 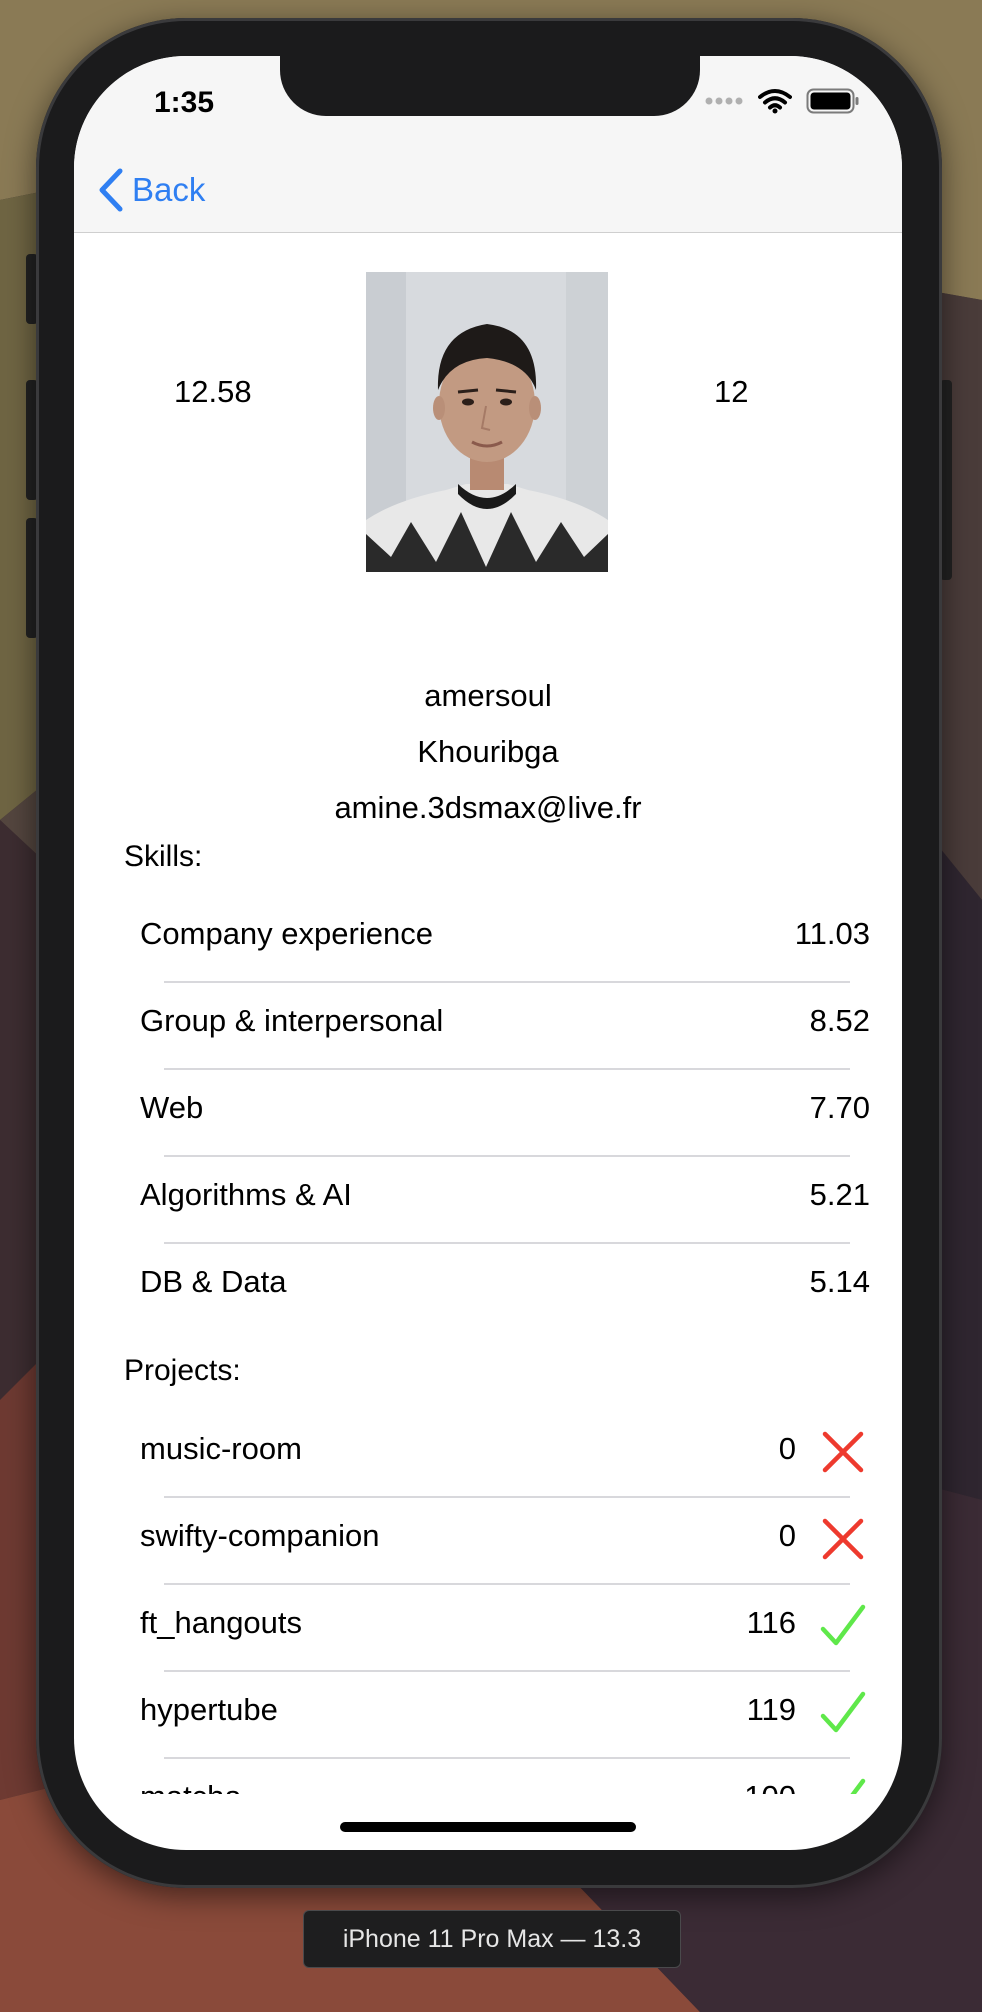 What do you see at coordinates (182, 1370) in the screenshot?
I see `projects-title: Projects:` at bounding box center [182, 1370].